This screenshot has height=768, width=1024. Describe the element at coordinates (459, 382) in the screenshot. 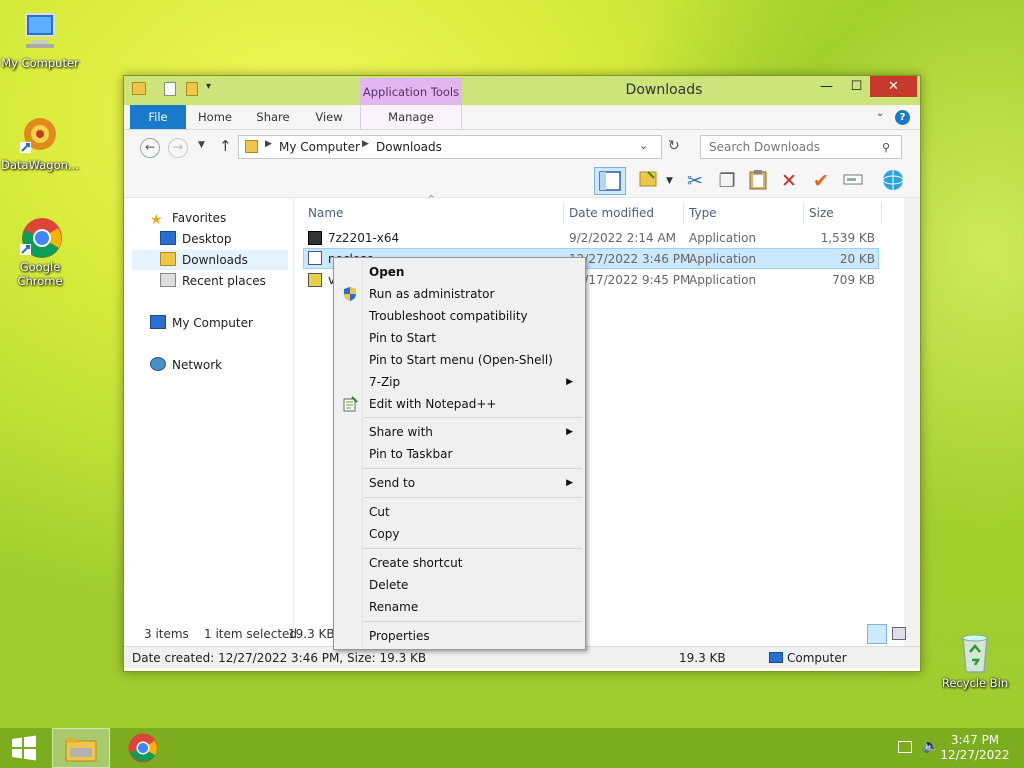

I see `menu-item-7-zip: 7-Zip ▶` at that location.